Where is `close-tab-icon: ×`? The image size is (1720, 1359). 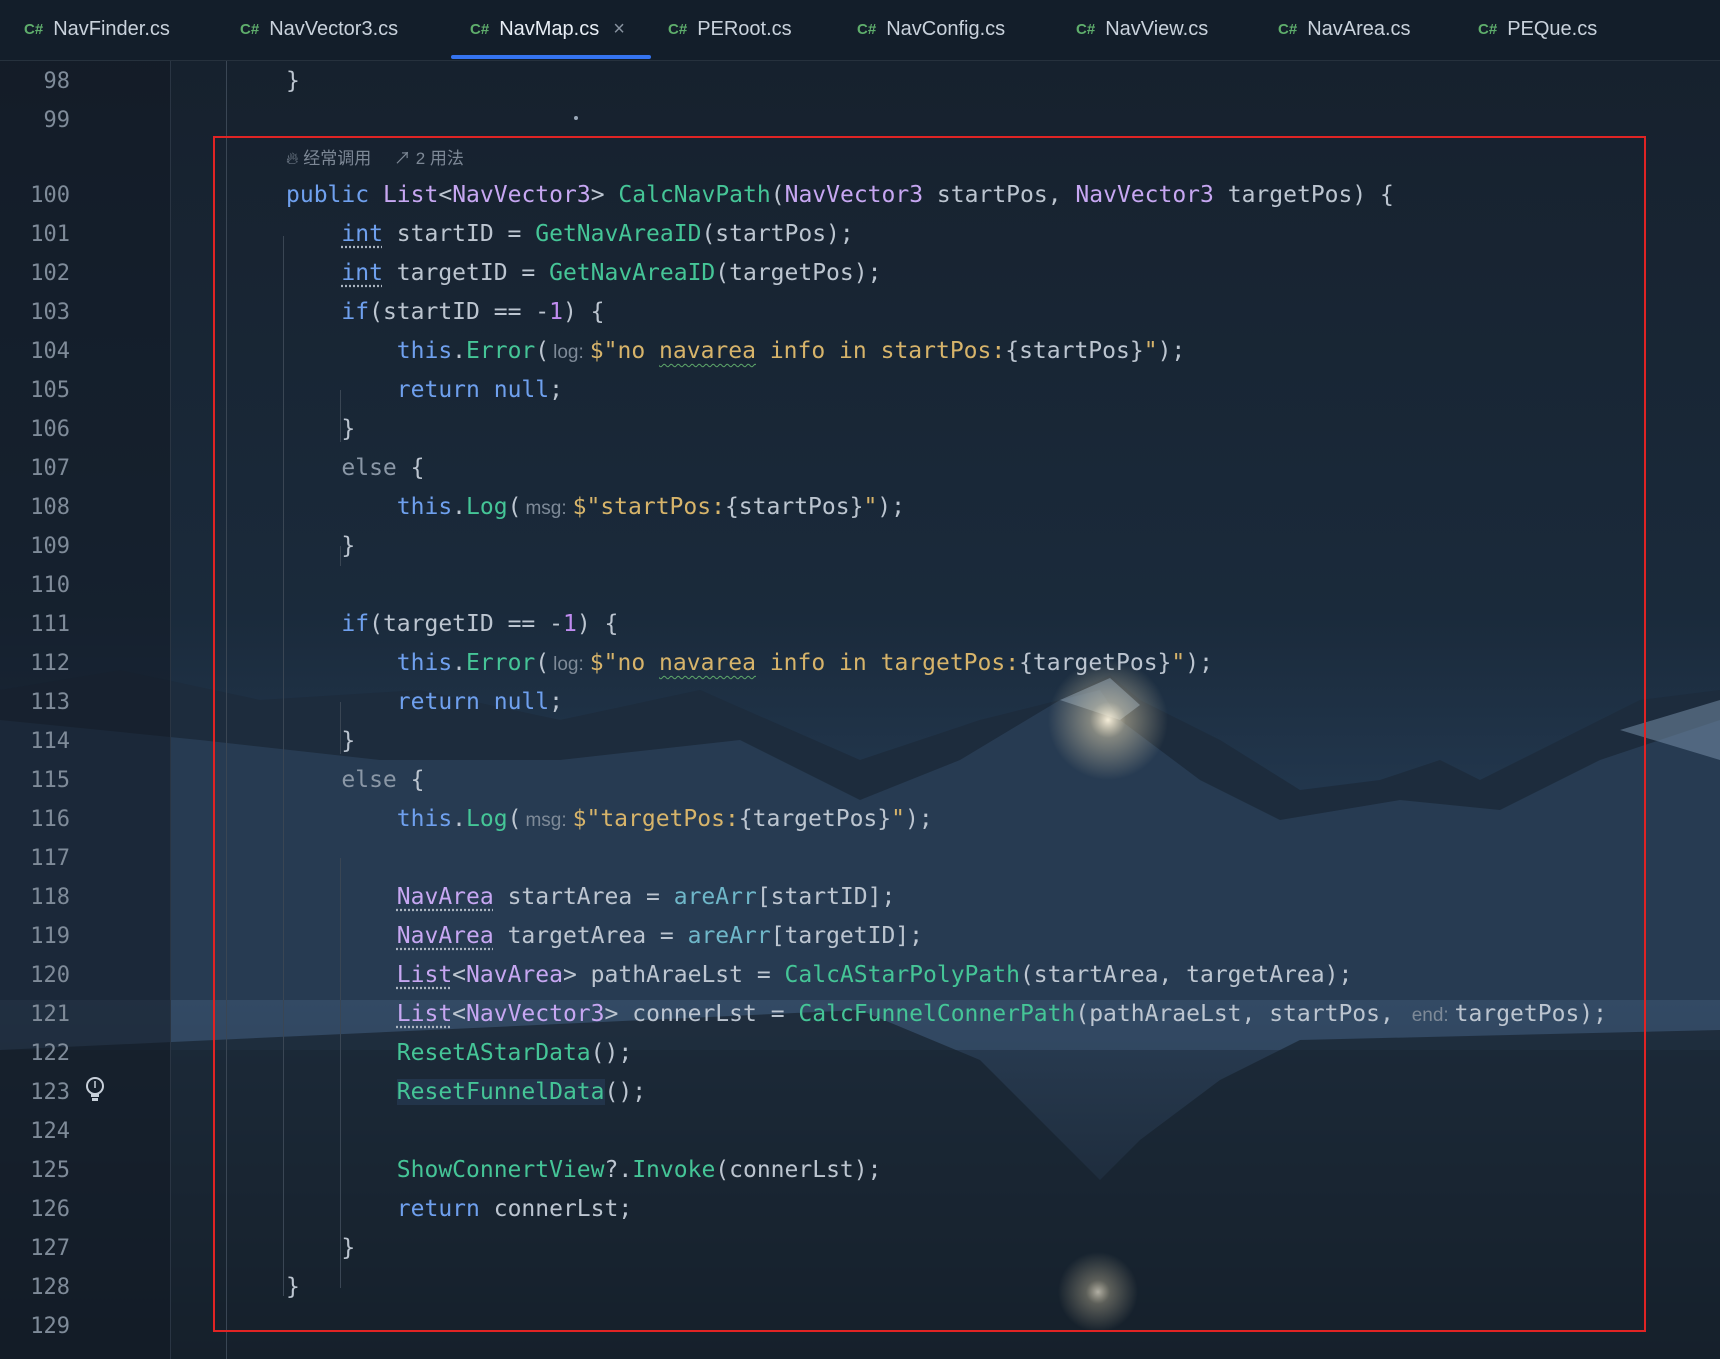 close-tab-icon: × is located at coordinates (619, 29).